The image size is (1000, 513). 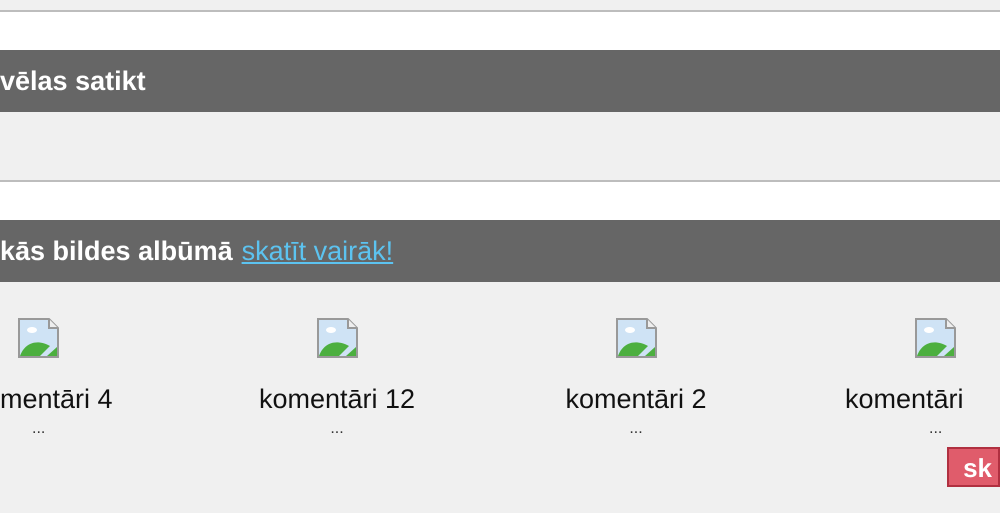 What do you see at coordinates (904, 399) in the screenshot?
I see `photo-caption: komentāri` at bounding box center [904, 399].